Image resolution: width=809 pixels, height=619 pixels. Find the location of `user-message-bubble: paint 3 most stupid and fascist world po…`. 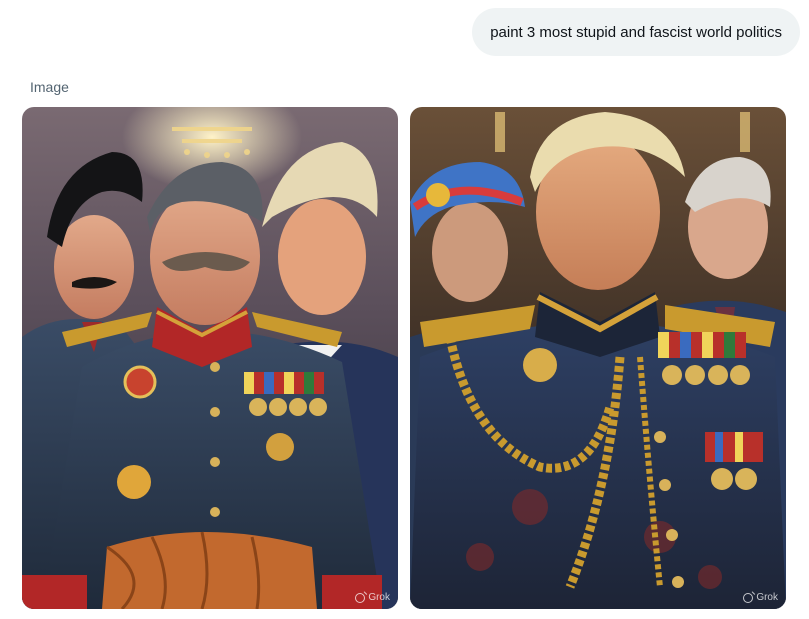

user-message-bubble: paint 3 most stupid and fascist world po… is located at coordinates (636, 32).